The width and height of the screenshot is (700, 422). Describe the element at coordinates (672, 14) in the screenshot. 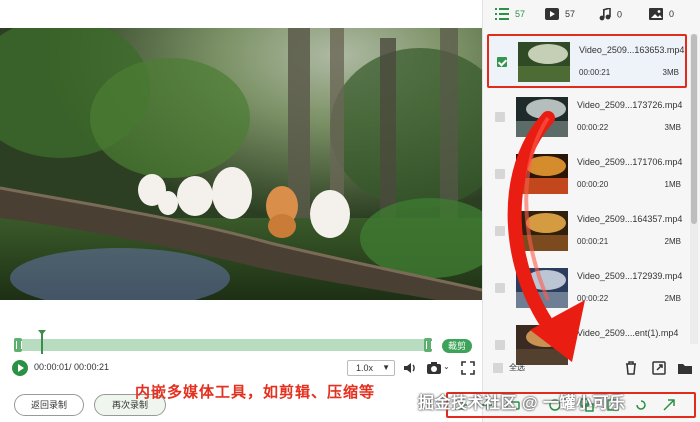

I see `filter-image-count: 0` at that location.